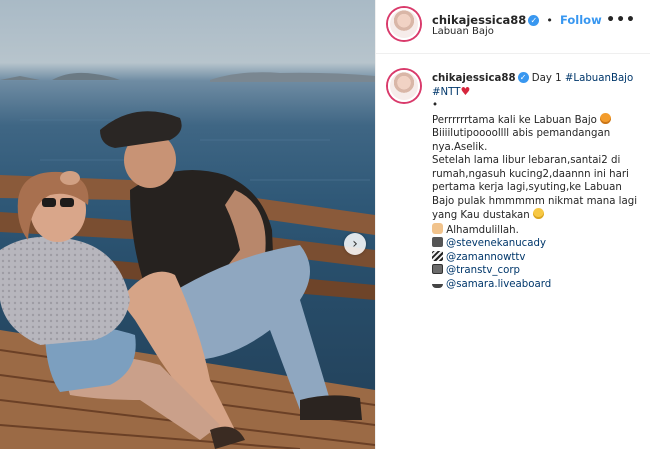 The image size is (650, 449). What do you see at coordinates (485, 257) in the screenshot?
I see `mention-link: @zamannowttv` at bounding box center [485, 257].